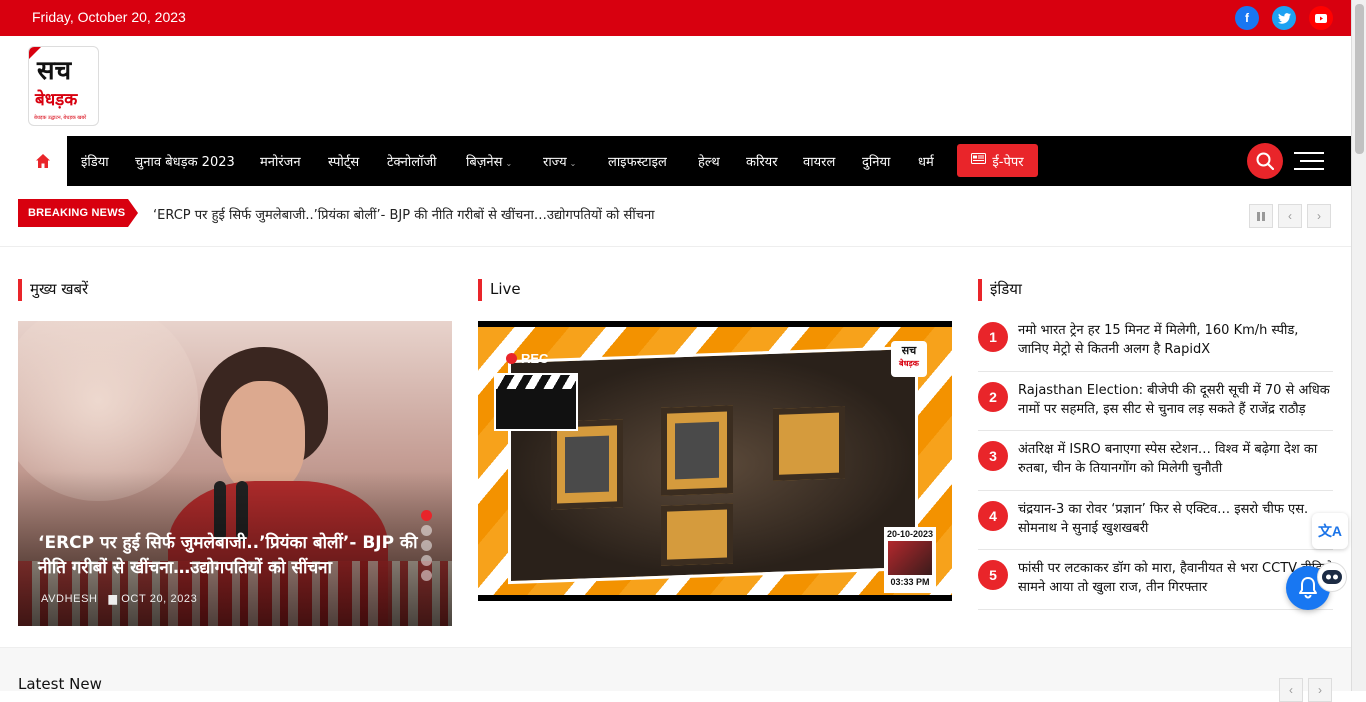  I want to click on site-logo: सच बेधड़क बेधड़क उद्घाटन, बेधड़क खबरें, so click(63, 86).